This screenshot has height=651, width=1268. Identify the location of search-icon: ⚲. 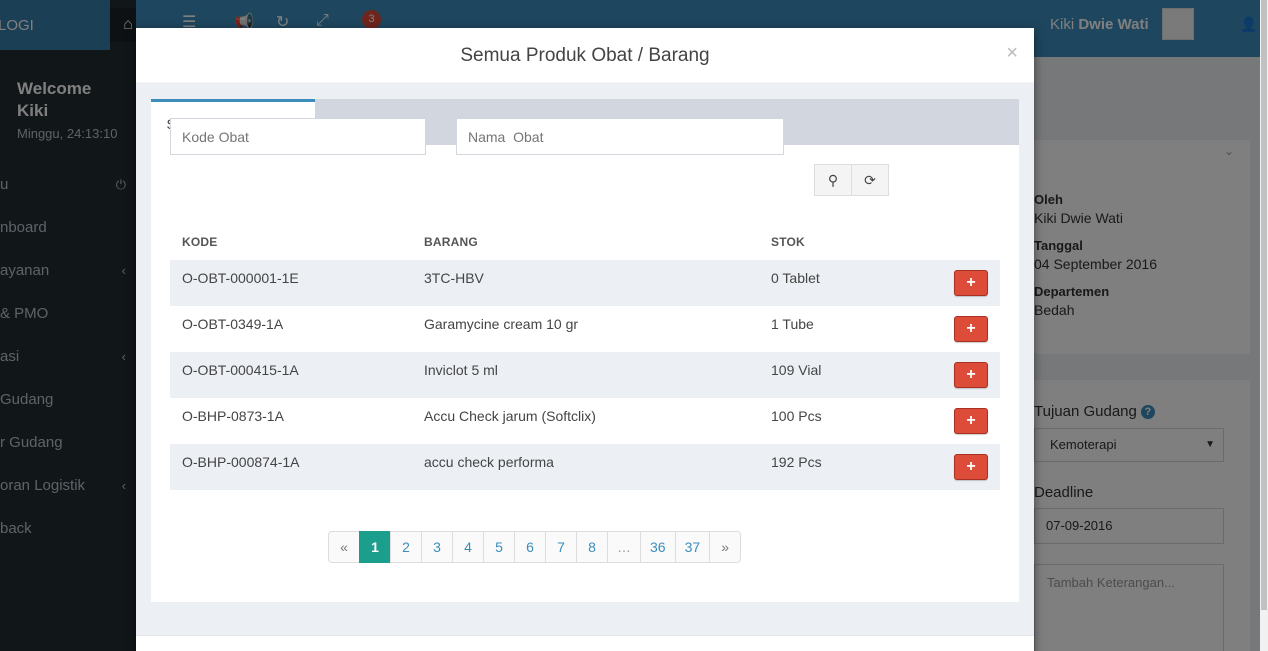
(833, 180).